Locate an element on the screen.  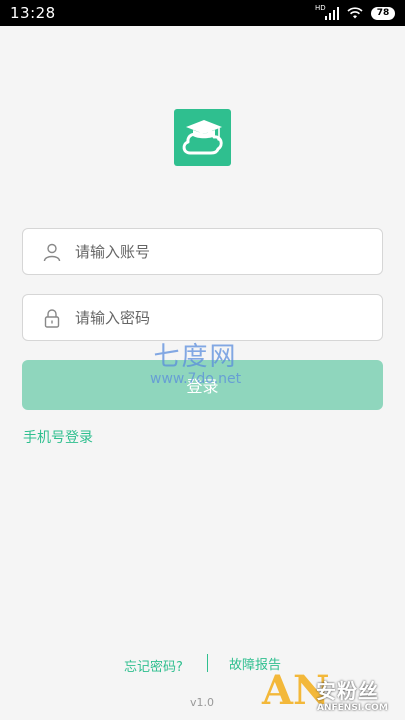
version-text: v1.0 is located at coordinates (202, 702).